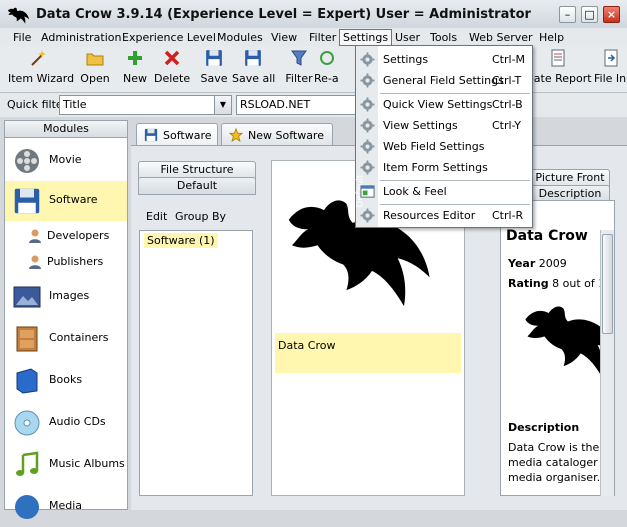 The width and height of the screenshot is (627, 527). Describe the element at coordinates (18, 15) in the screenshot. I see `crow-logo-icon` at that location.